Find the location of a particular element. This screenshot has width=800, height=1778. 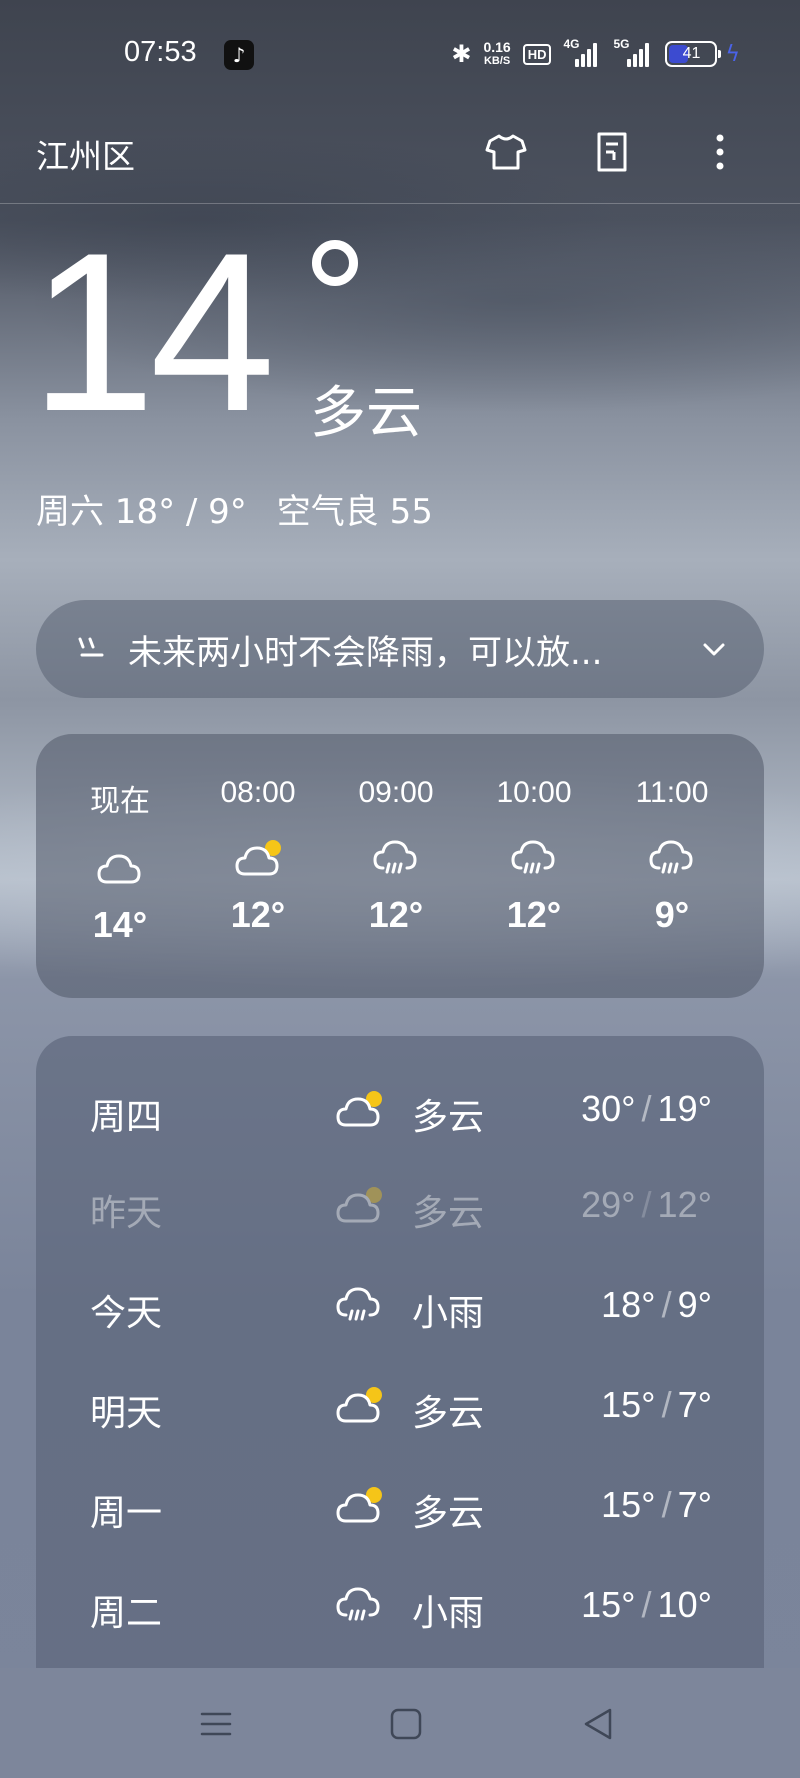

daily-row: 明天 多云 15°/7° is located at coordinates (400, 1408).